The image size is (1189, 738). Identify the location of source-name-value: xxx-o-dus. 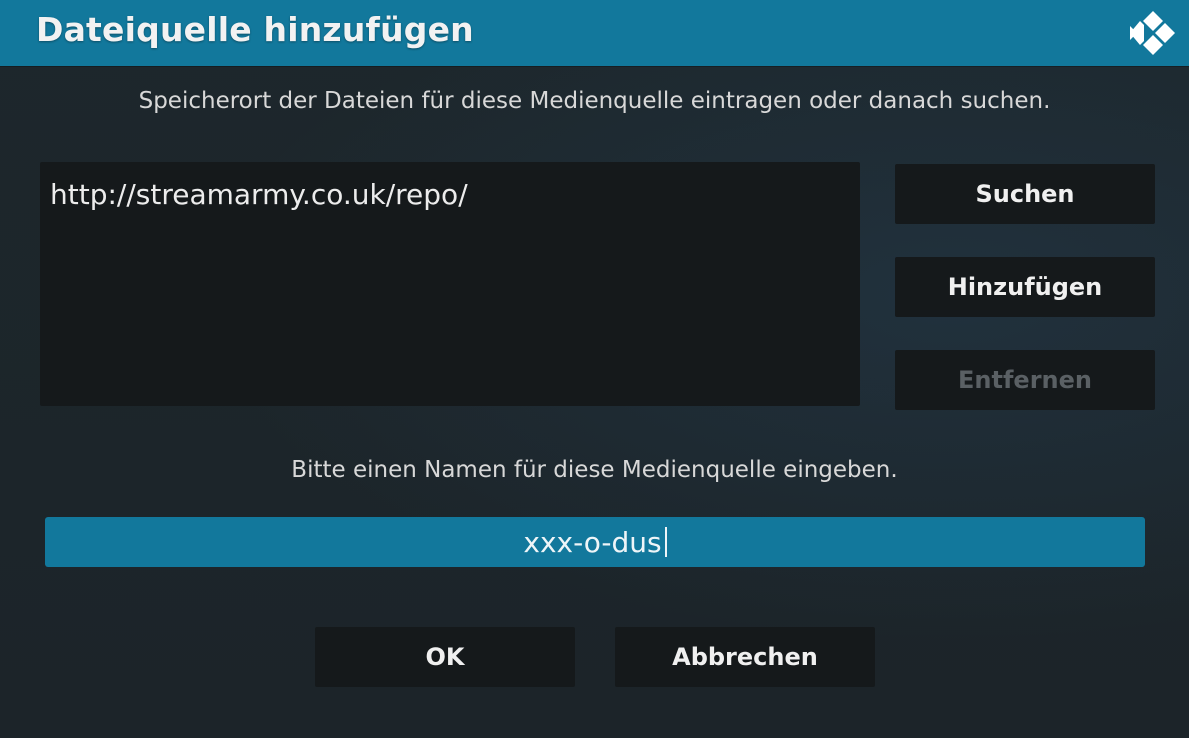
(592, 542).